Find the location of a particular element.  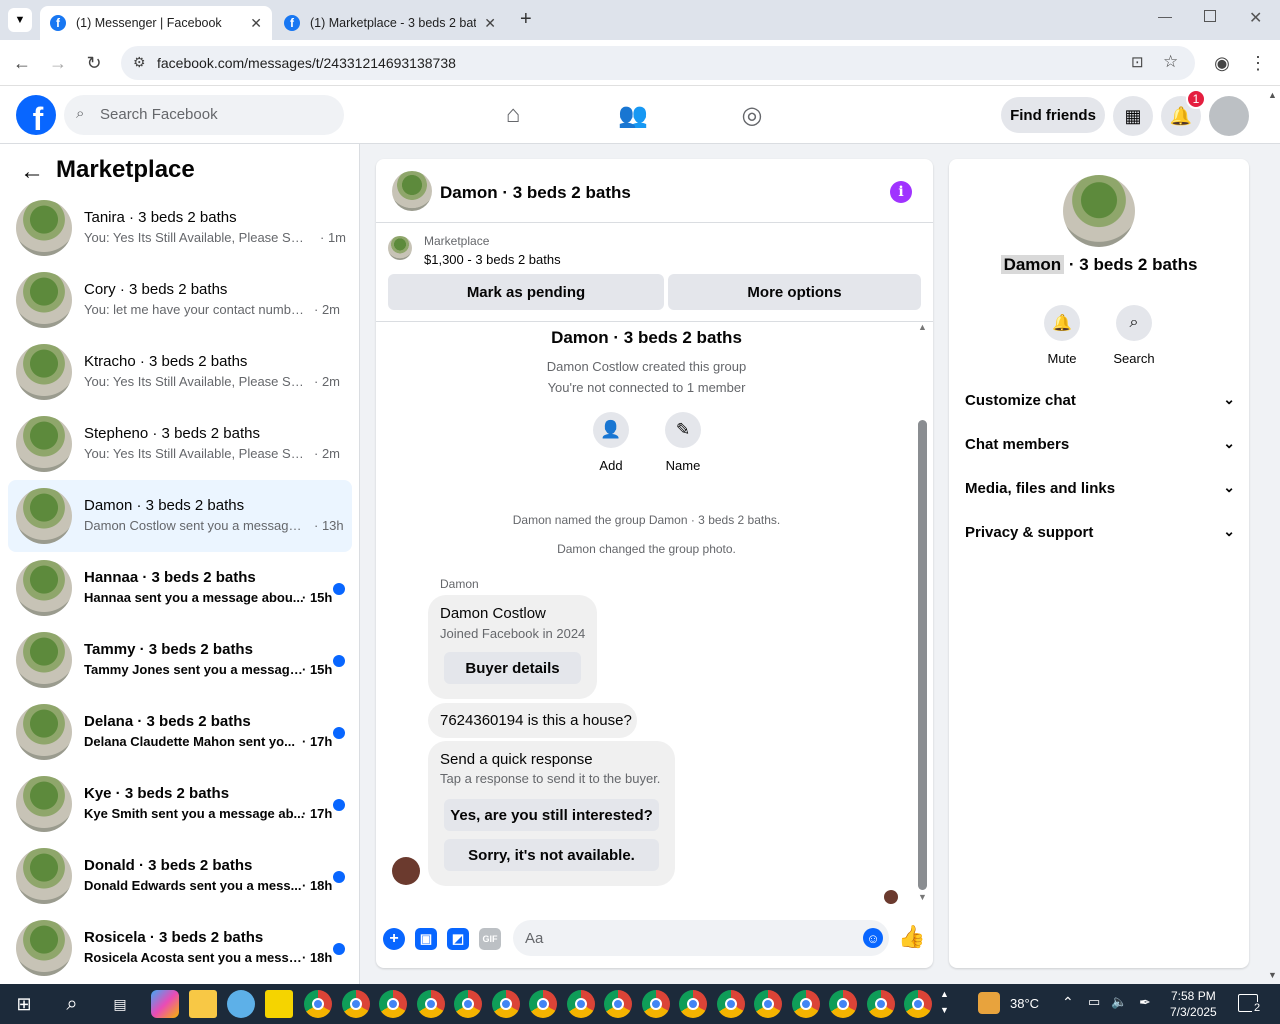

photo-icon: ▣ is located at coordinates (426, 939).